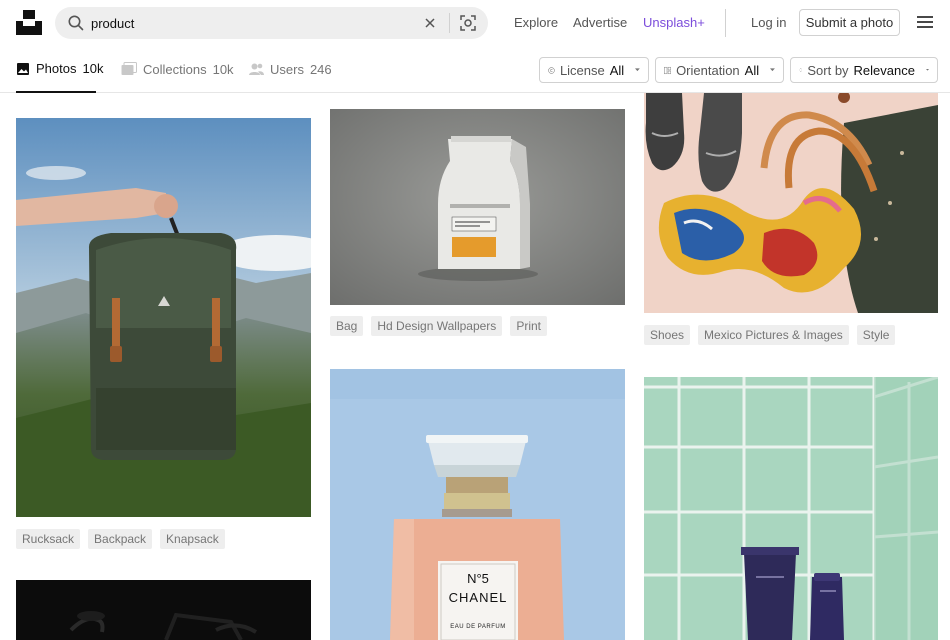 This screenshot has width=950, height=640. I want to click on users-icon, so click(256, 69).